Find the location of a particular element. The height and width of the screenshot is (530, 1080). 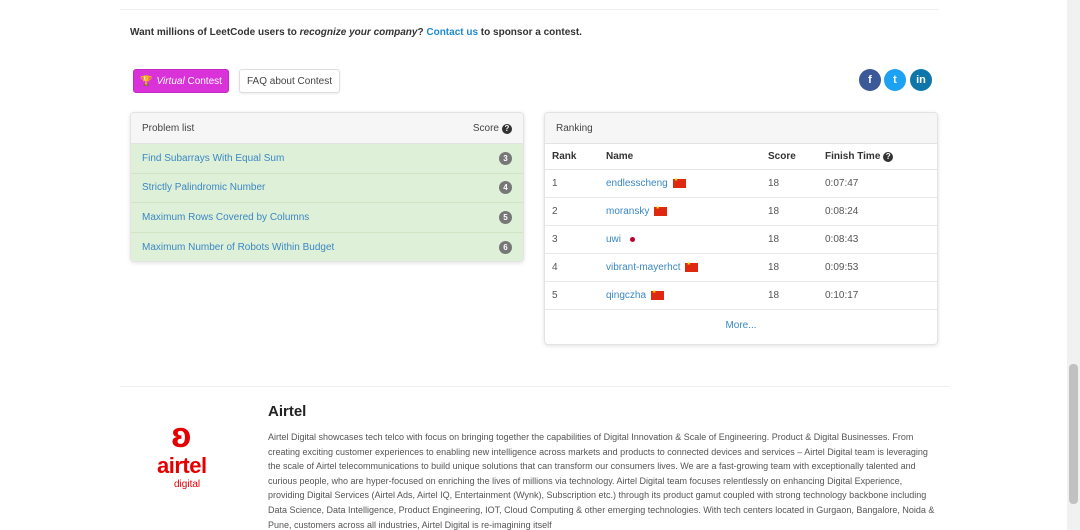

rank-cell: 4 is located at coordinates (555, 267).